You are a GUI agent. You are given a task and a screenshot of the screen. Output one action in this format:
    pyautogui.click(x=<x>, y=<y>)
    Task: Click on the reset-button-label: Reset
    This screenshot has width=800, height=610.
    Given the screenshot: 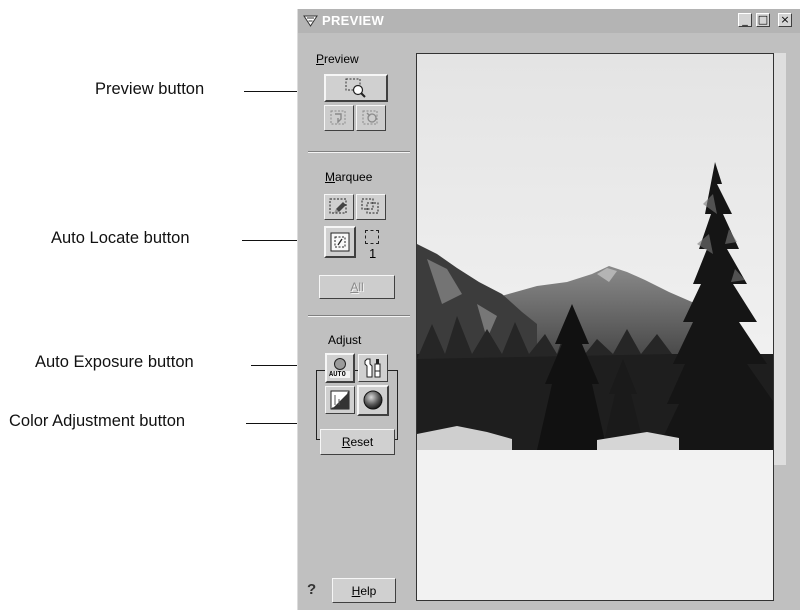 What is the action you would take?
    pyautogui.click(x=357, y=442)
    